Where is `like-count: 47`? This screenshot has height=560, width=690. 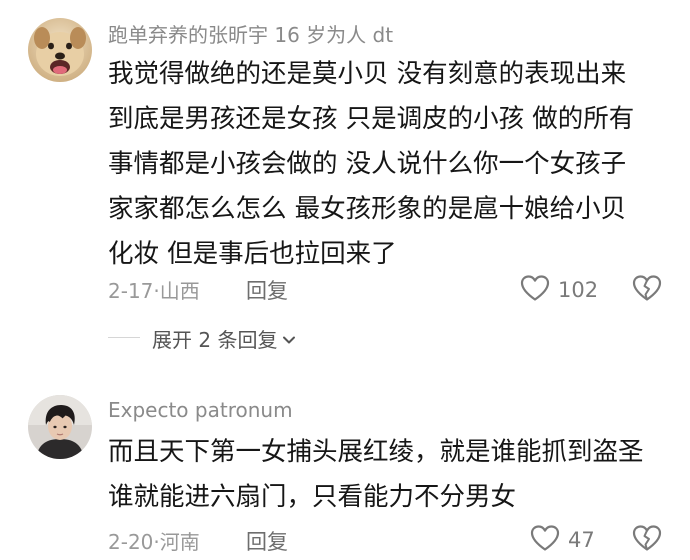 like-count: 47 is located at coordinates (581, 540).